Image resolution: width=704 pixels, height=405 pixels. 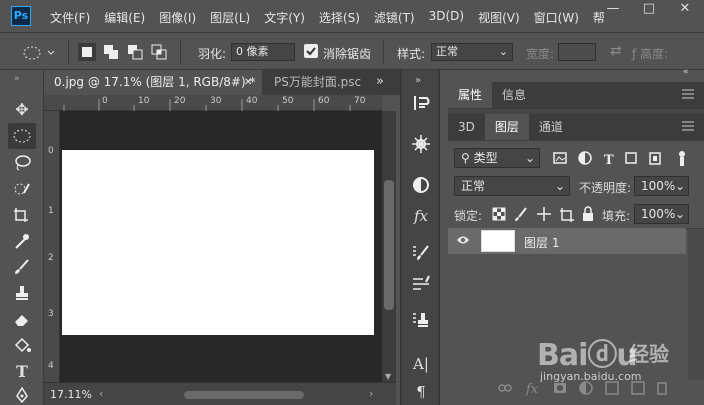 I want to click on feather-input: 0 像素, so click(x=263, y=52).